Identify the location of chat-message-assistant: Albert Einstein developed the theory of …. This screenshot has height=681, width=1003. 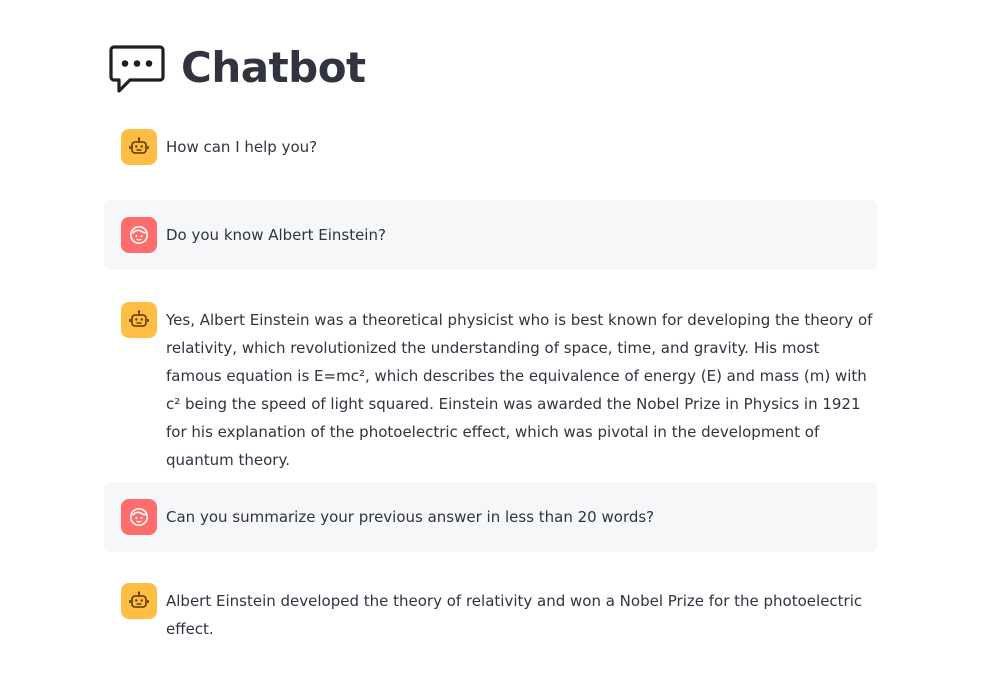
(491, 613).